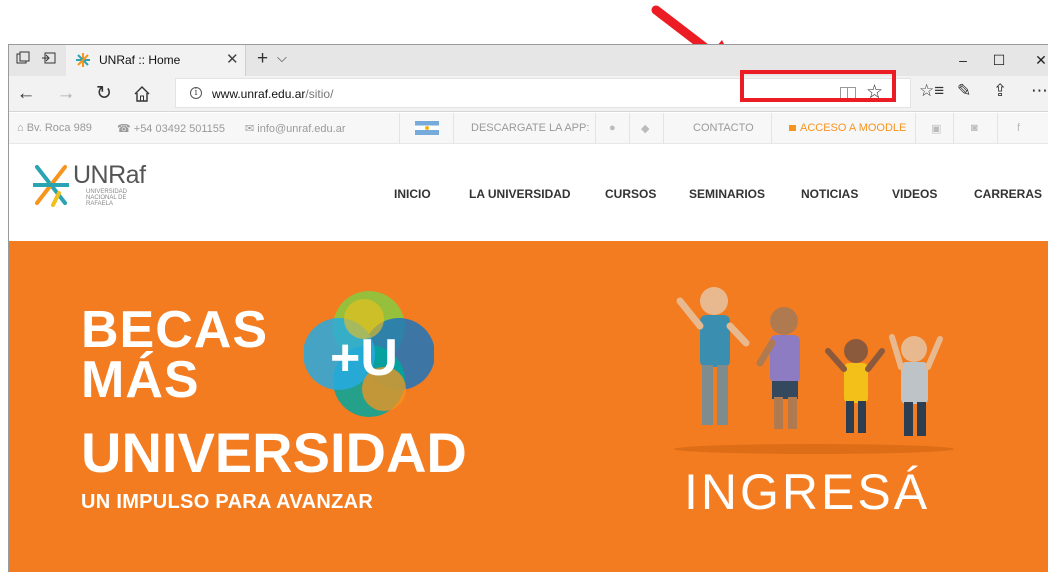 This screenshot has width=1048, height=572. I want to click on address-item: ⌂ Bv. Roca 989, so click(54, 128).